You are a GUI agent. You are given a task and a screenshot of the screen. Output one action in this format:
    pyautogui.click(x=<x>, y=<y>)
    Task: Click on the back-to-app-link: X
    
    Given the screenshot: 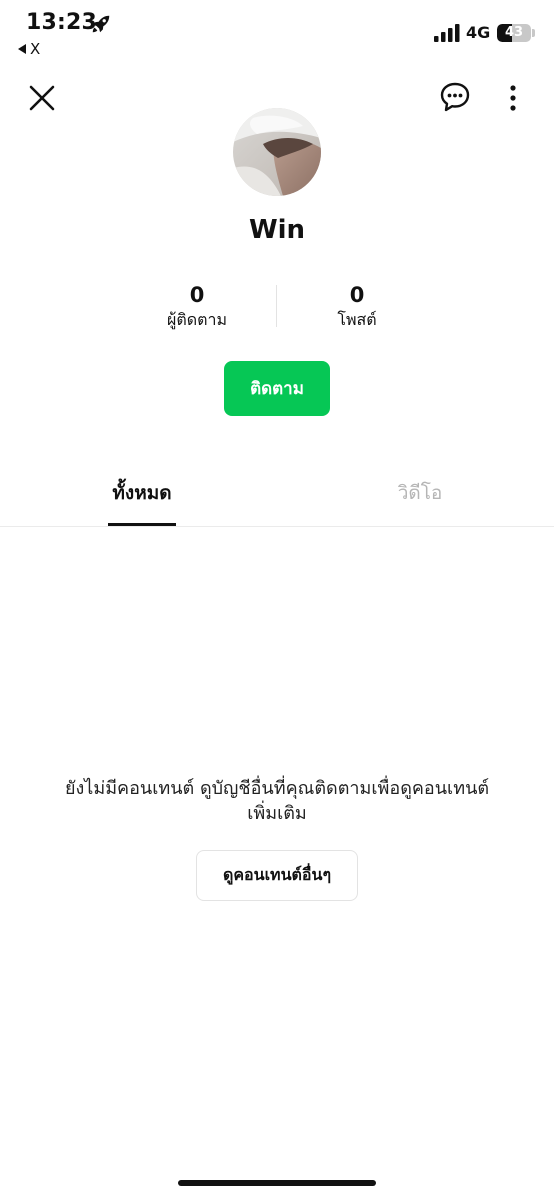 What is the action you would take?
    pyautogui.click(x=29, y=49)
    